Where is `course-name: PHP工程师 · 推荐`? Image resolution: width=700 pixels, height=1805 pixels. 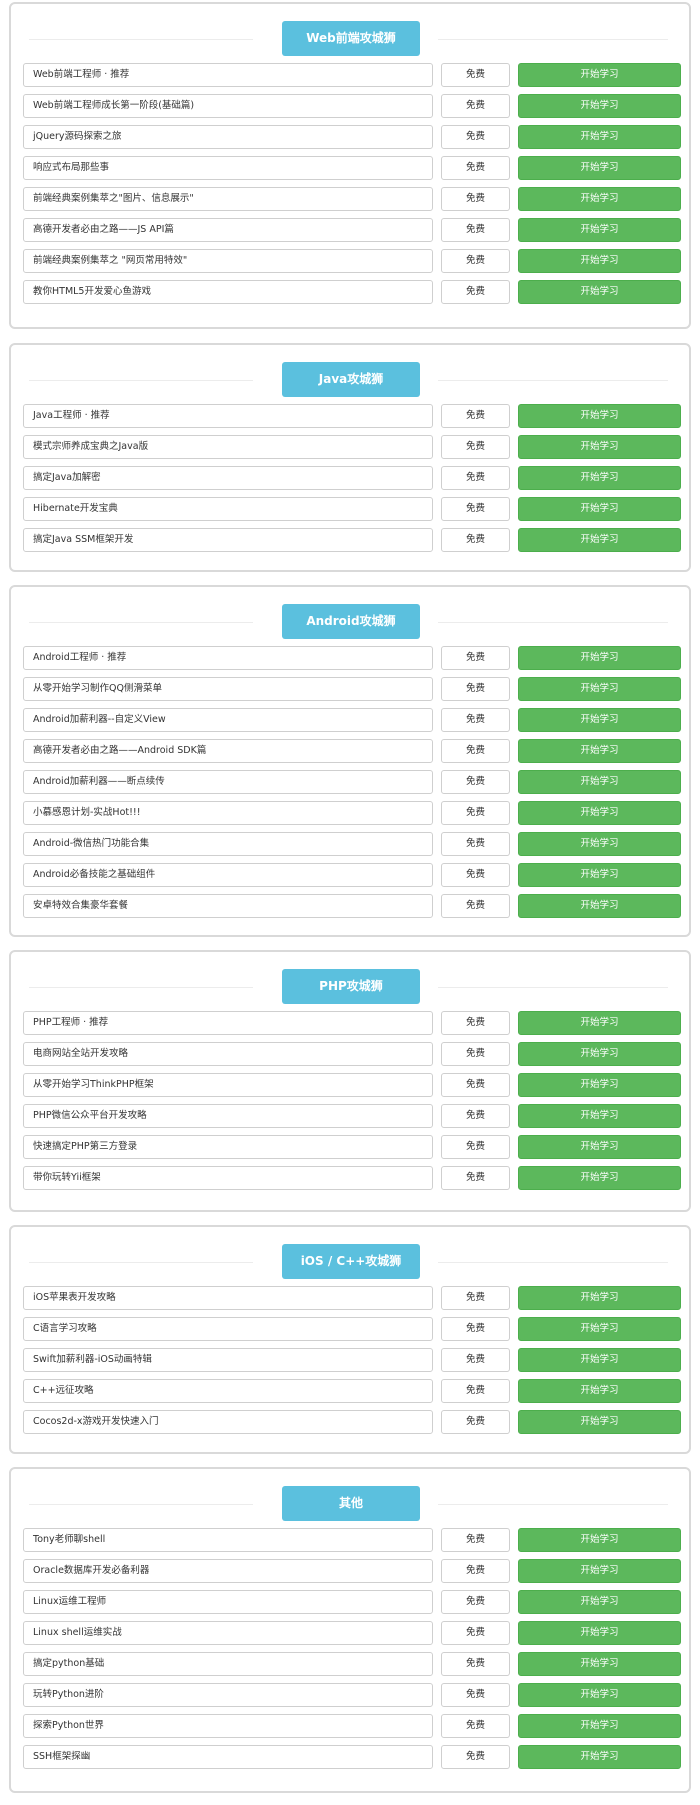 course-name: PHP工程师 · 推荐 is located at coordinates (228, 1023).